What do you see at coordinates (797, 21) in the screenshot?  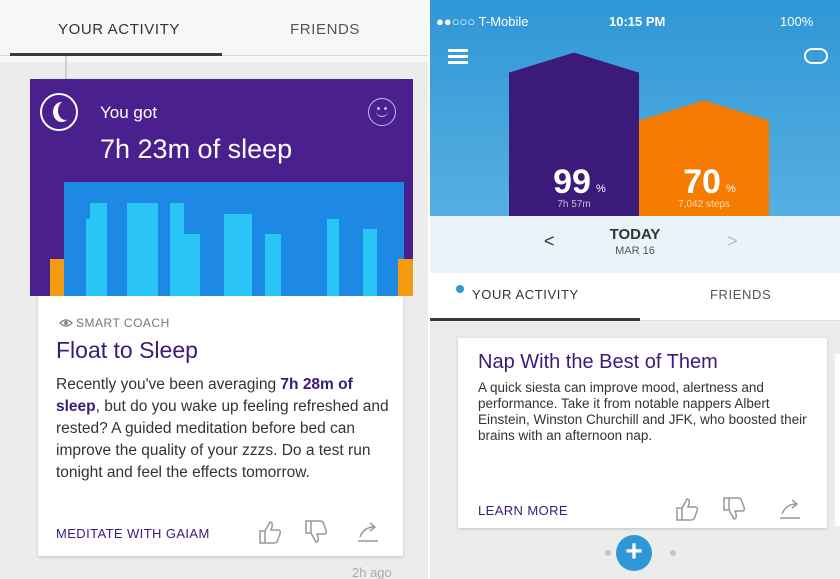 I see `battery-status: 100%` at bounding box center [797, 21].